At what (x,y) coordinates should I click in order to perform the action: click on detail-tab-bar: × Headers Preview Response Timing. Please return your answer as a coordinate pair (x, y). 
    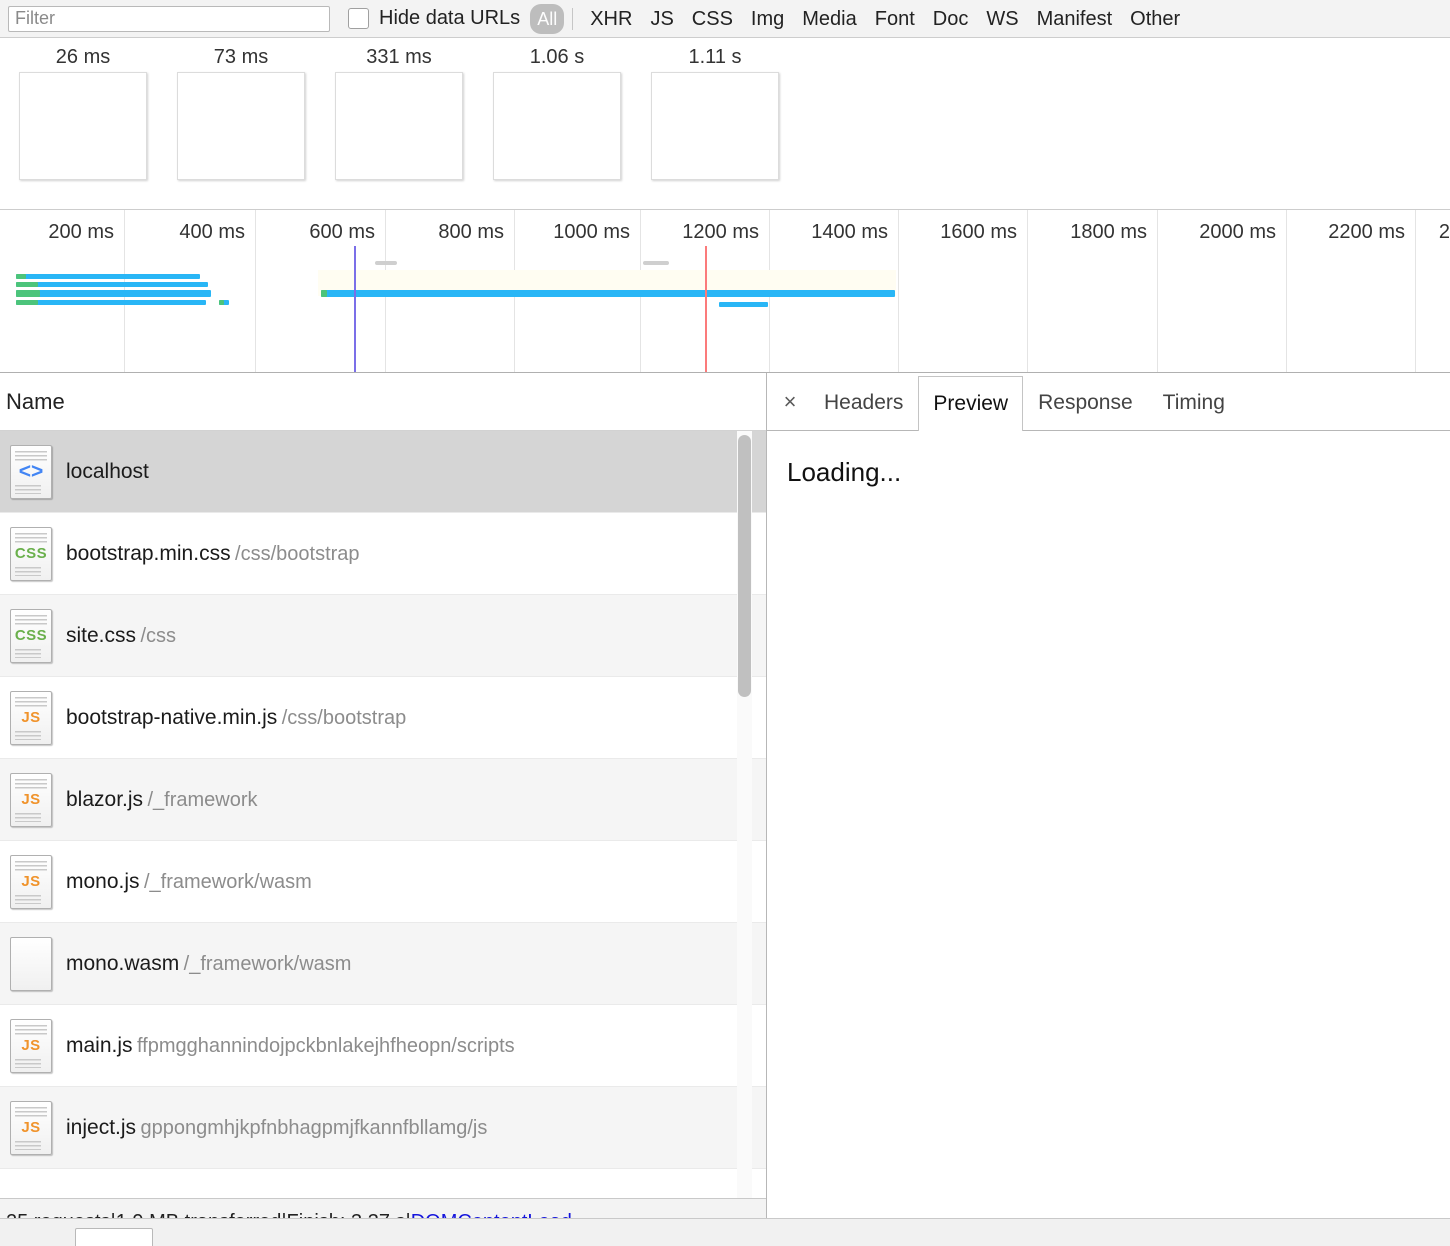
    Looking at the image, I should click on (1108, 402).